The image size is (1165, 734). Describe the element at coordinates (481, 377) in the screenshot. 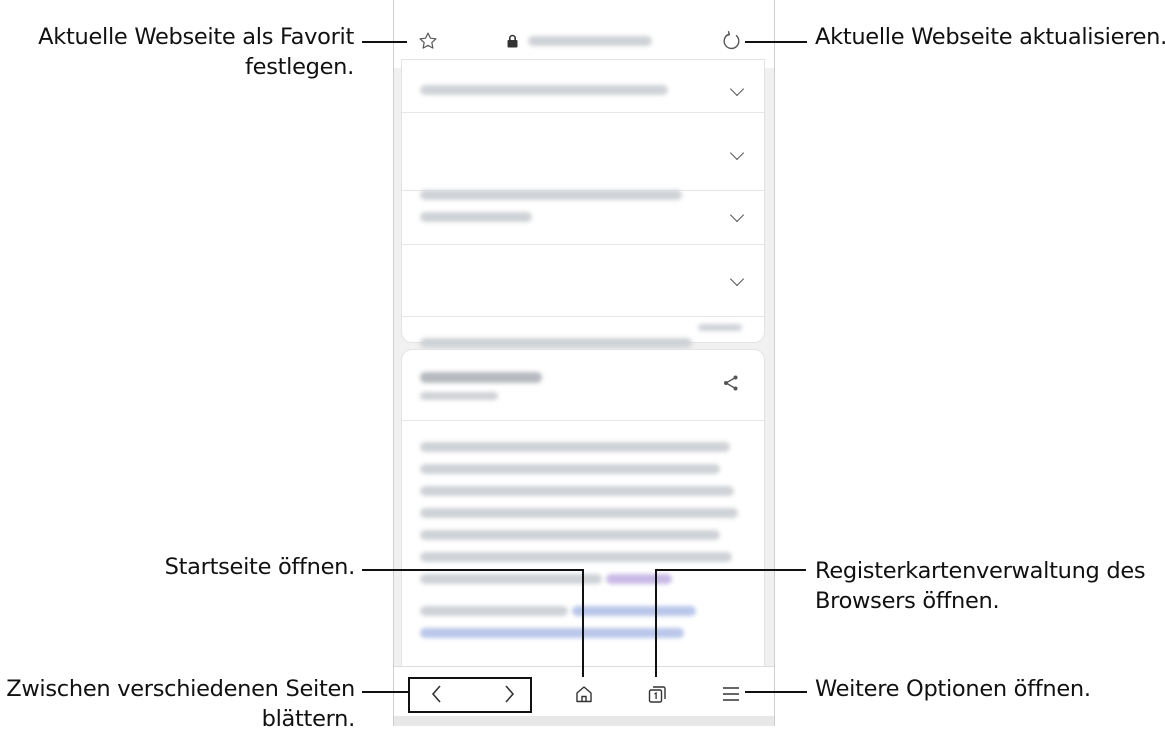

I see `knowledge-title` at that location.